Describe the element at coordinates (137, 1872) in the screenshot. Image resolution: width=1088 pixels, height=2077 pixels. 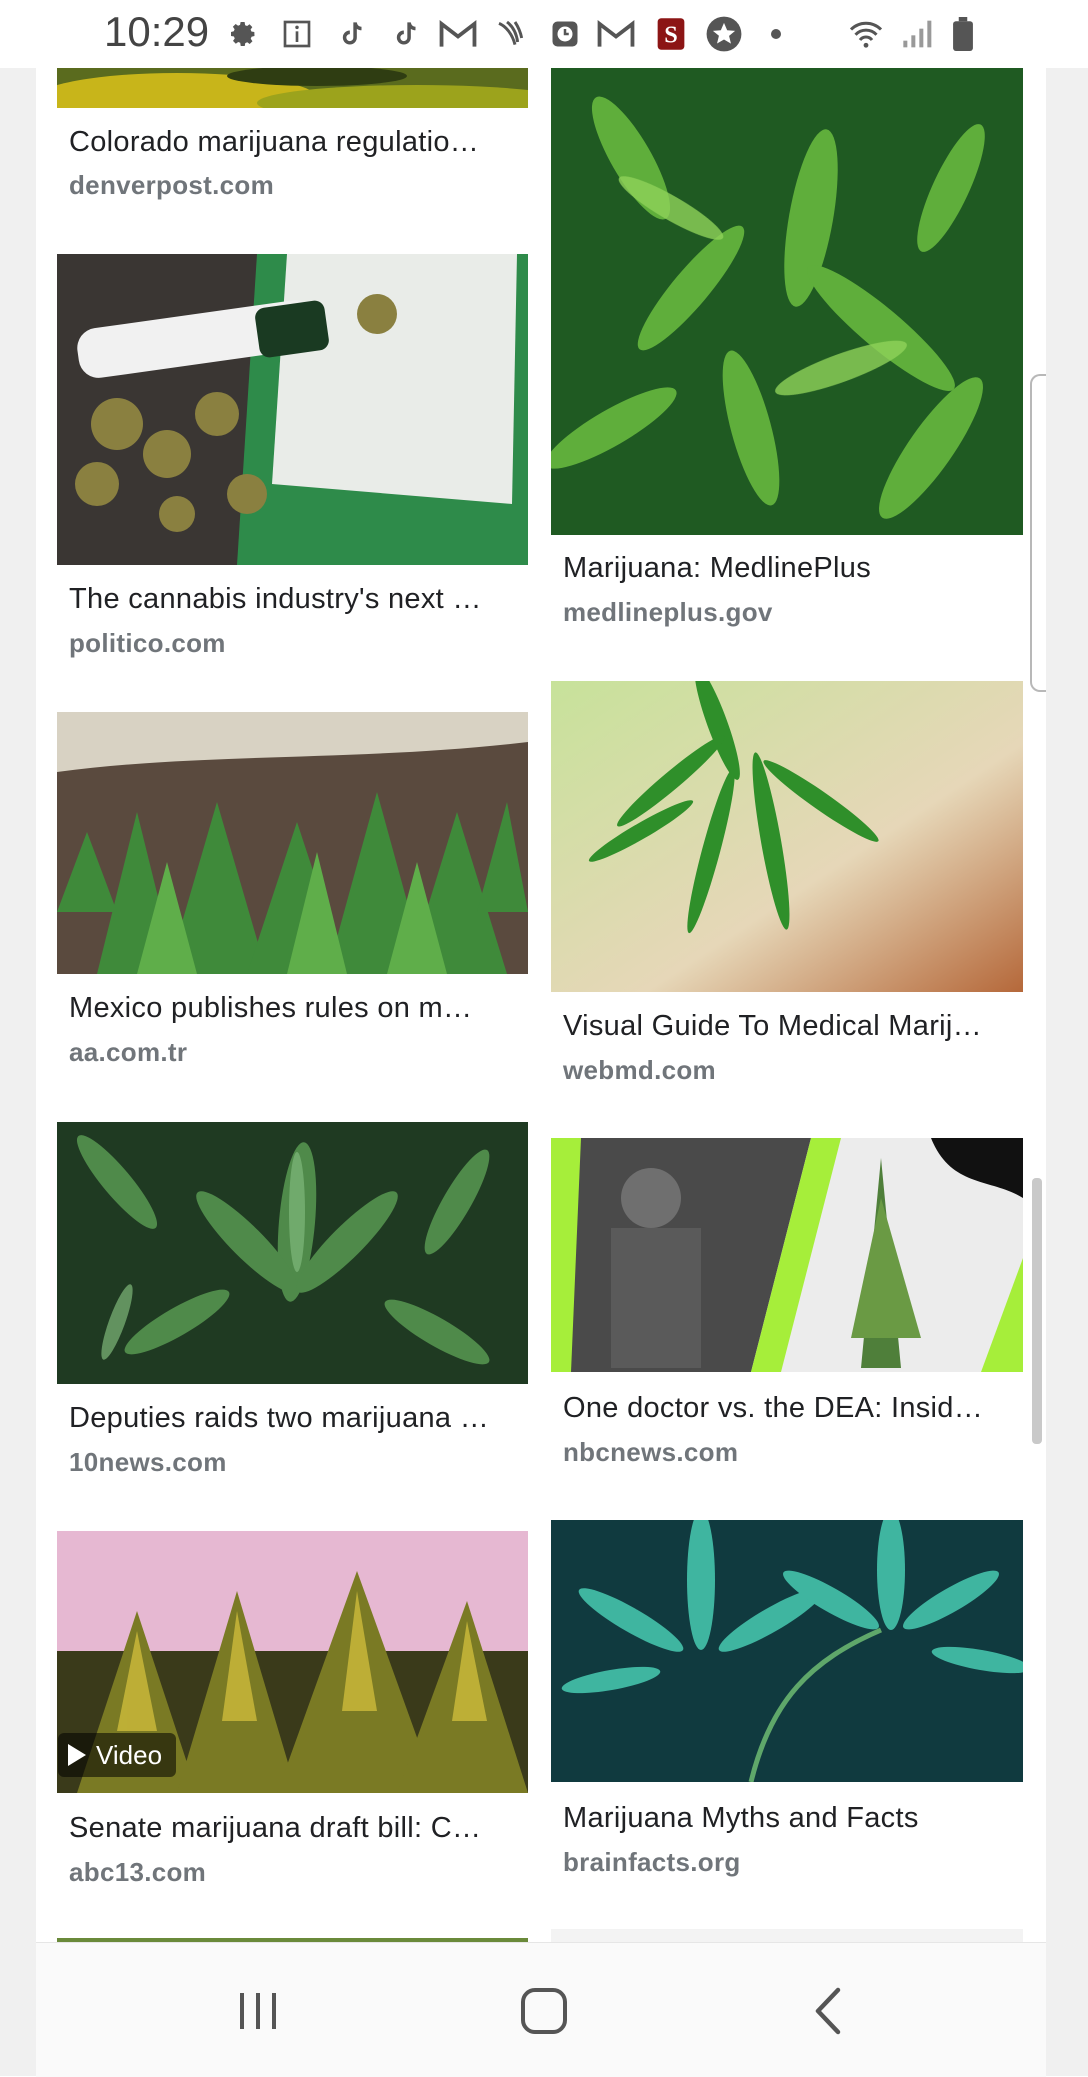
I see `result-source-8: abc13.com` at that location.